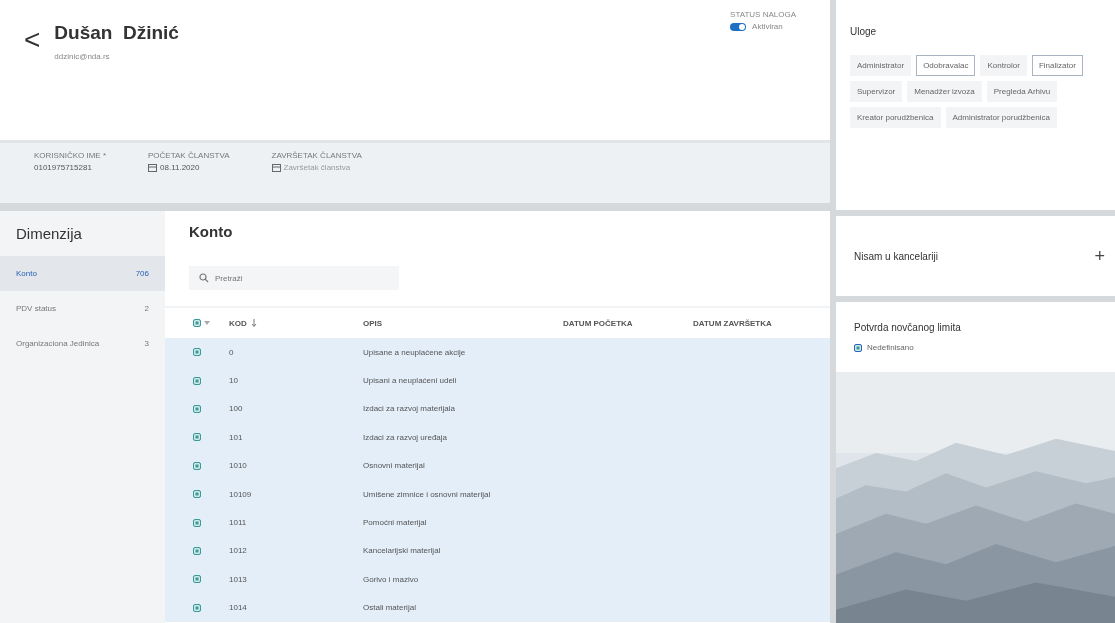 The width and height of the screenshot is (1115, 623). What do you see at coordinates (189, 167) in the screenshot?
I see `date-field: 08.11.2020` at bounding box center [189, 167].